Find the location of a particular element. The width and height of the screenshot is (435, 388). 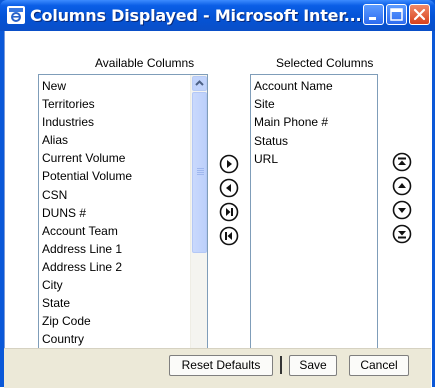

chevron-up-icon is located at coordinates (199, 83).